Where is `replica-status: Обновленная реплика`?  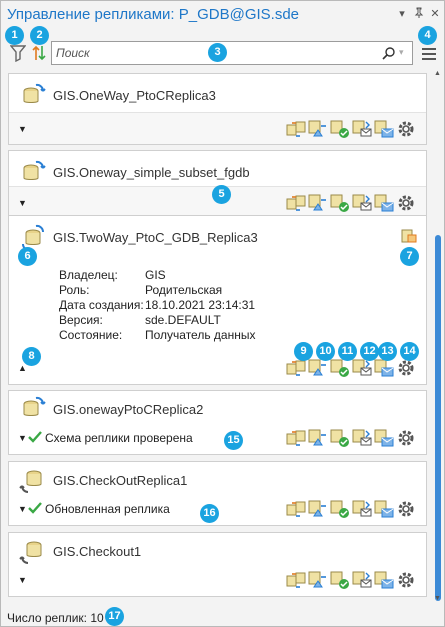
replica-status: Обновленная реплика is located at coordinates (107, 509).